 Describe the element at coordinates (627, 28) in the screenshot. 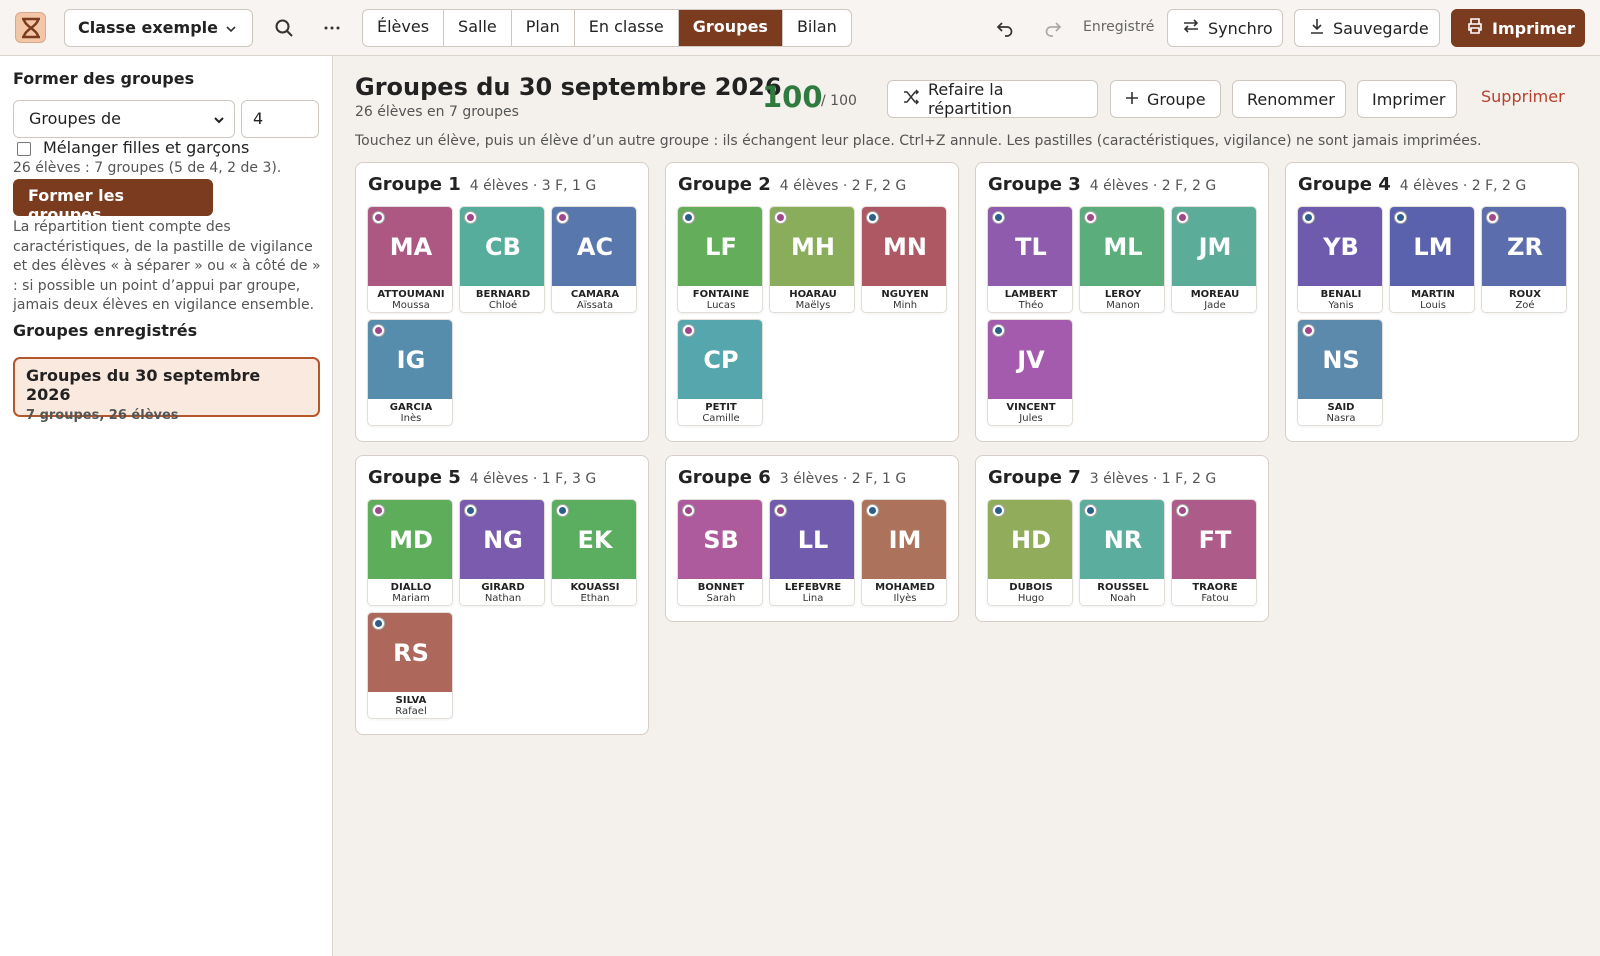

I see `tab-en-classe: En classe` at that location.